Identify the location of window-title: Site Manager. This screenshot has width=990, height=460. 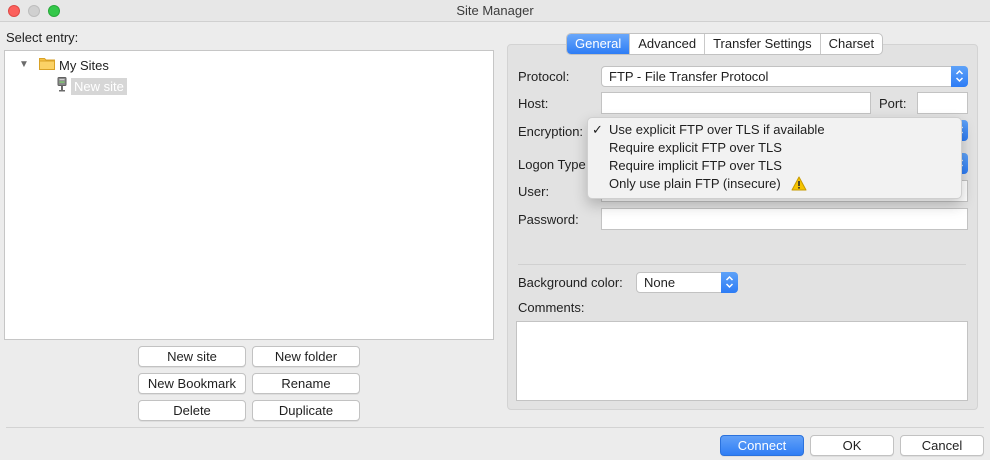
(495, 10).